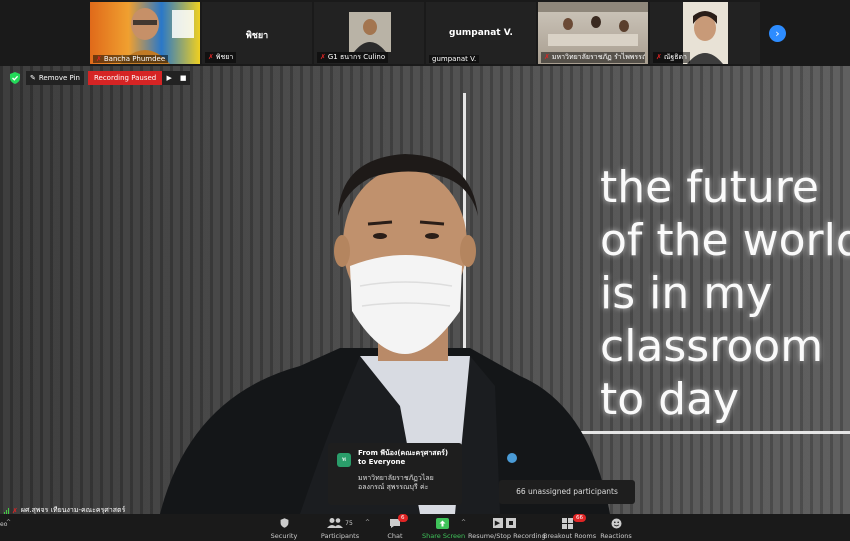 The width and height of the screenshot is (850, 541). What do you see at coordinates (497, 523) in the screenshot?
I see `resume-icon: ▶` at bounding box center [497, 523].